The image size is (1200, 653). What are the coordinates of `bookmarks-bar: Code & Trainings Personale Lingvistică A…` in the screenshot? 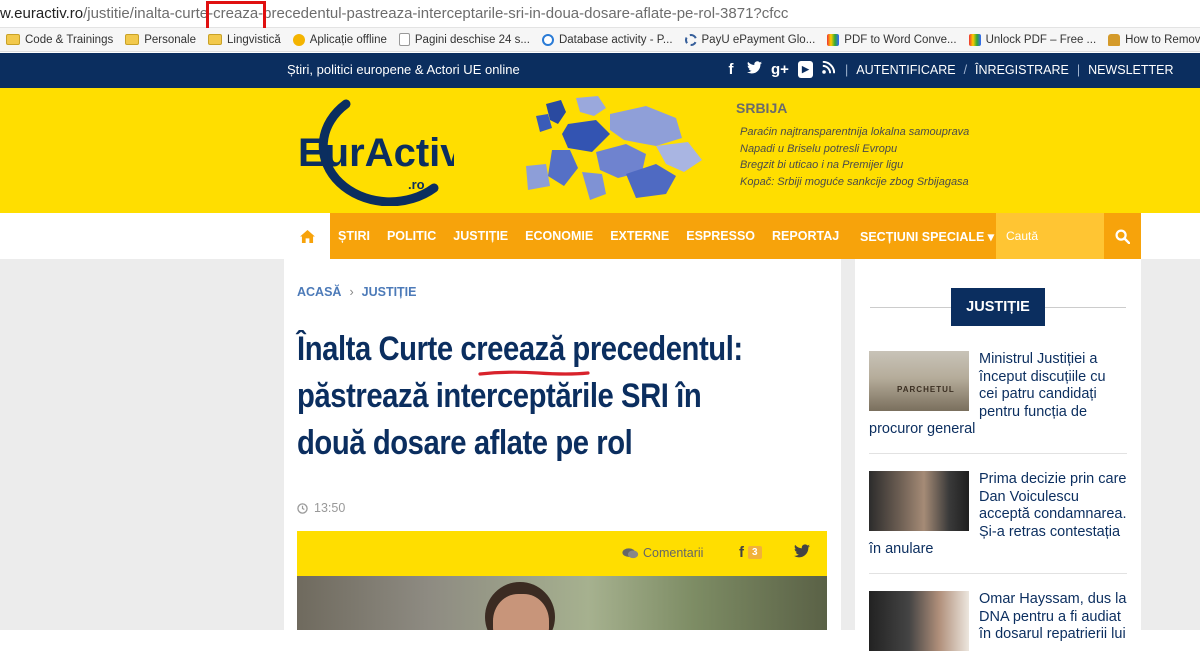 It's located at (600, 40).